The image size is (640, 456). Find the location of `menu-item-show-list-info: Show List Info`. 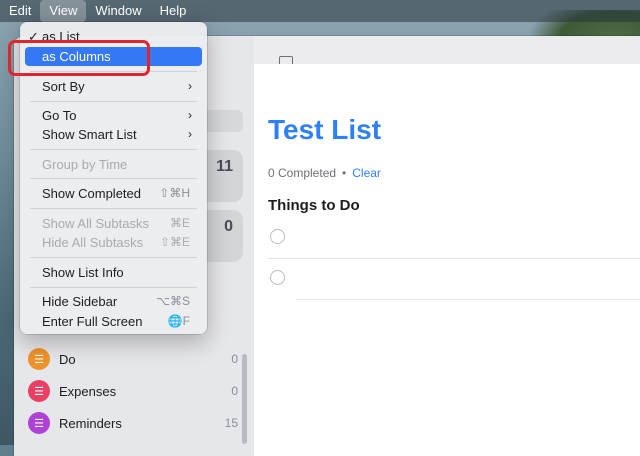

menu-item-show-list-info: Show List Info is located at coordinates (113, 272).